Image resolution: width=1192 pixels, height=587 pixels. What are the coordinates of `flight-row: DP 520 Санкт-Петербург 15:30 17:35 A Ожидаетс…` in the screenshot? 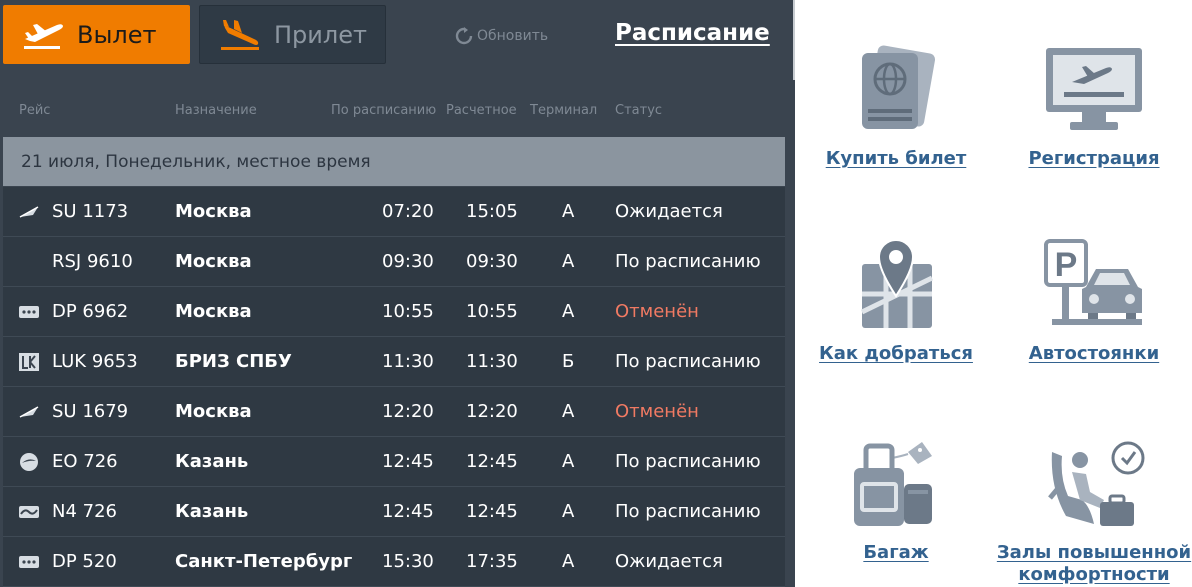 It's located at (394, 562).